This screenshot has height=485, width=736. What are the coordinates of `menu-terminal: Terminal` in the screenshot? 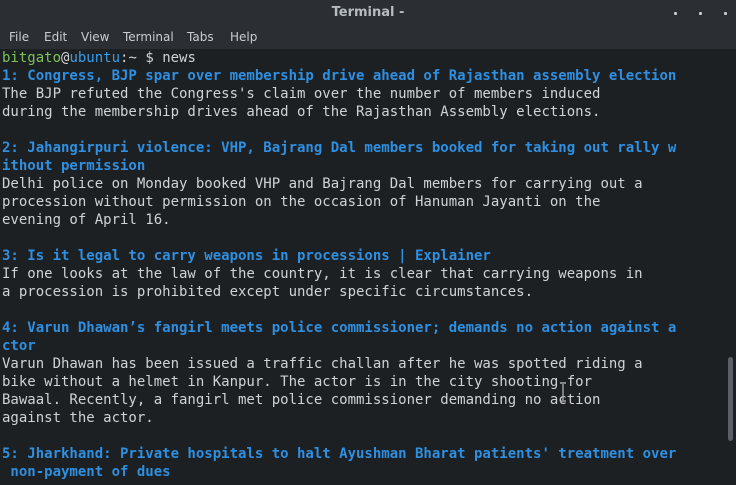 It's located at (148, 37).